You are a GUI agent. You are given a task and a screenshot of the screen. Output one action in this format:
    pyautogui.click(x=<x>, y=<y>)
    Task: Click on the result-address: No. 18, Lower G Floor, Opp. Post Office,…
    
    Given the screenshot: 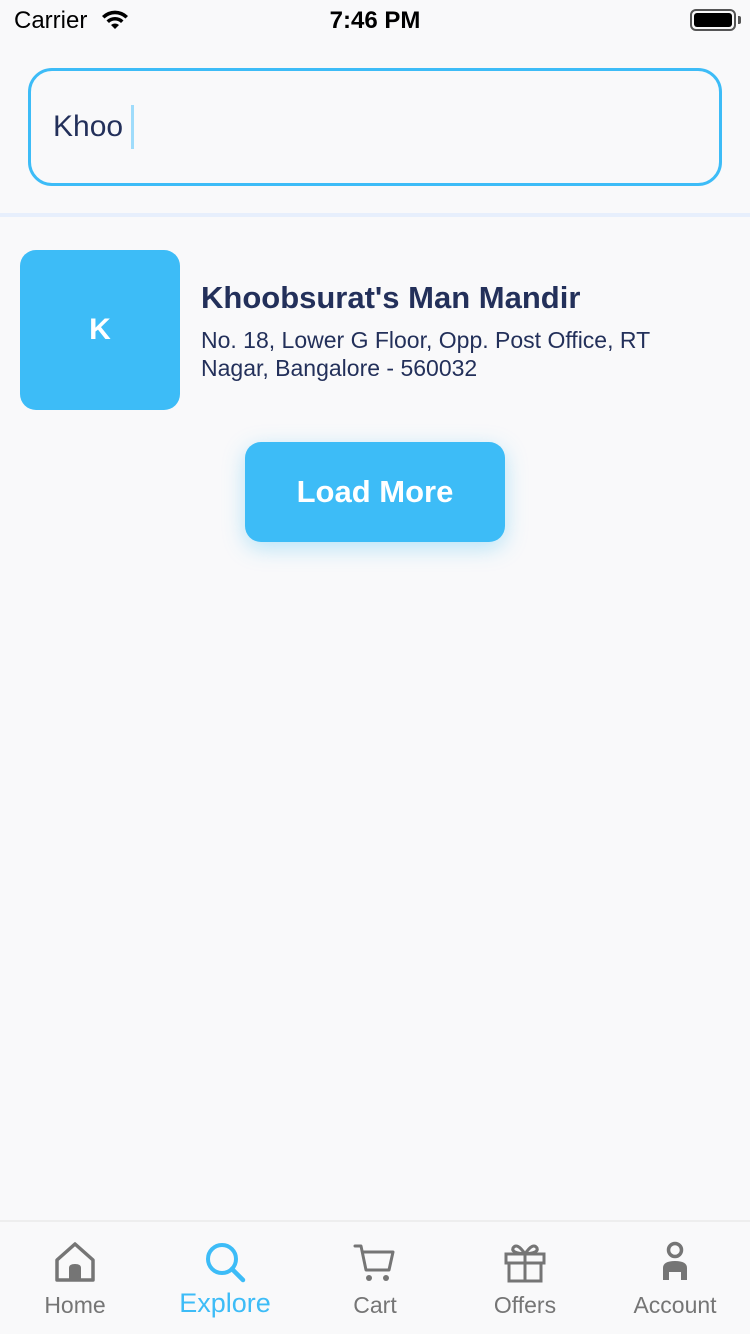 What is the action you would take?
    pyautogui.click(x=425, y=354)
    